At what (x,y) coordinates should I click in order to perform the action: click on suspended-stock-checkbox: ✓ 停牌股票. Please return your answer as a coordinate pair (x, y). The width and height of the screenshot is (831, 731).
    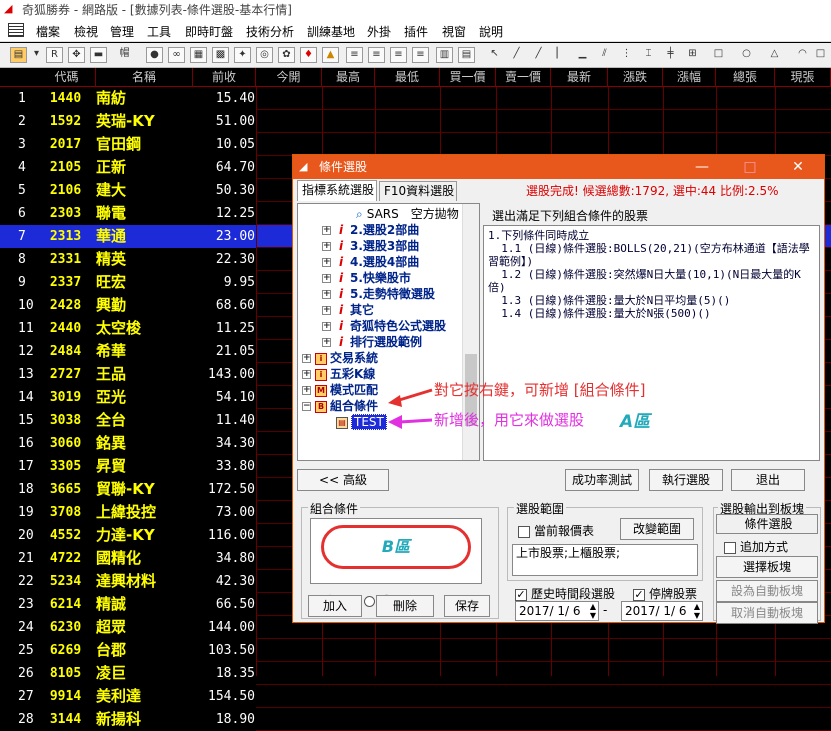
    Looking at the image, I should click on (665, 593).